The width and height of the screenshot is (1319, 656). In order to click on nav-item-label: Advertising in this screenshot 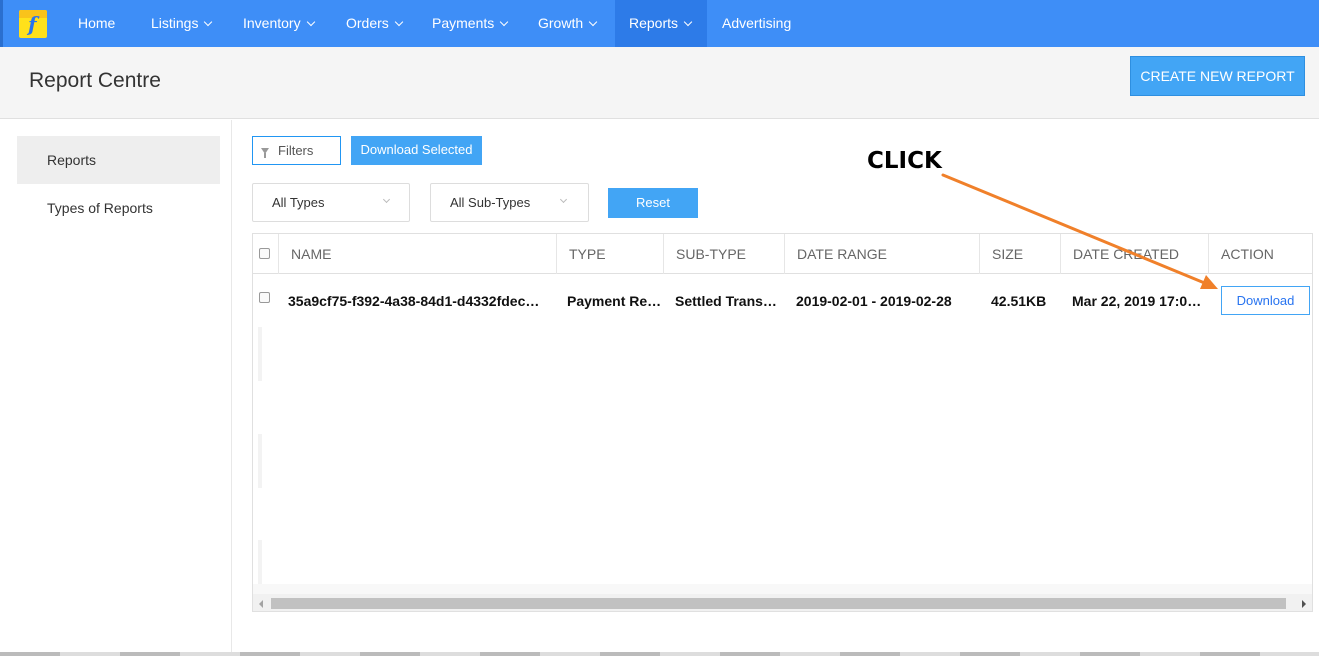, I will do `click(757, 23)`.